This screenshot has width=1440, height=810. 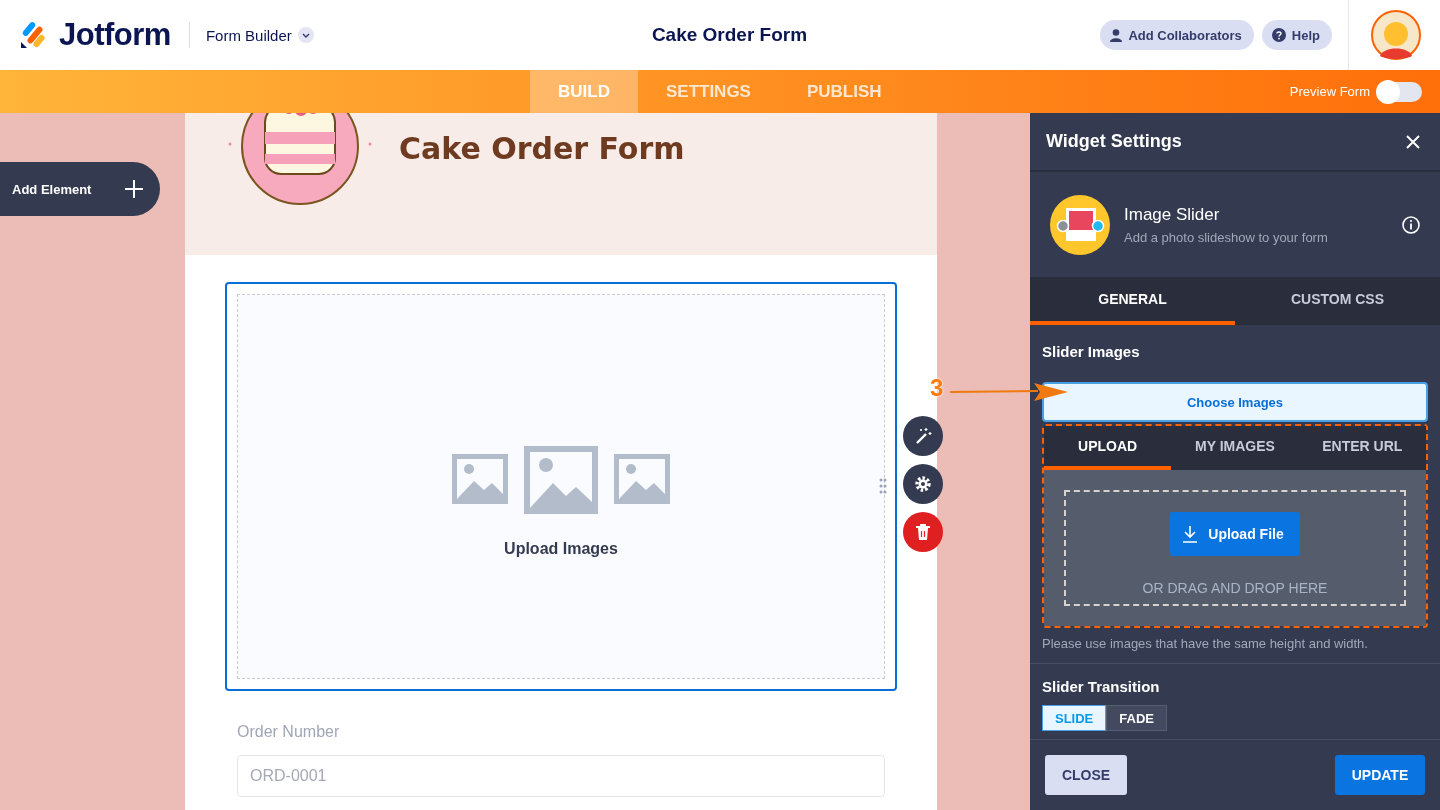 What do you see at coordinates (1329, 91) in the screenshot?
I see `preview-form-label: Preview Form` at bounding box center [1329, 91].